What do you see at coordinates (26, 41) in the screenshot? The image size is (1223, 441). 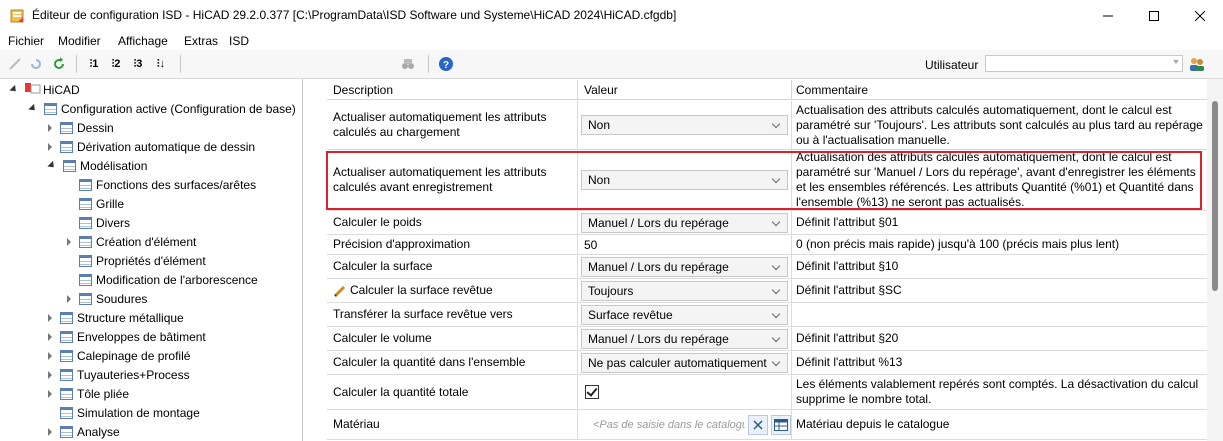 I see `menu-fichier: Fichier` at bounding box center [26, 41].